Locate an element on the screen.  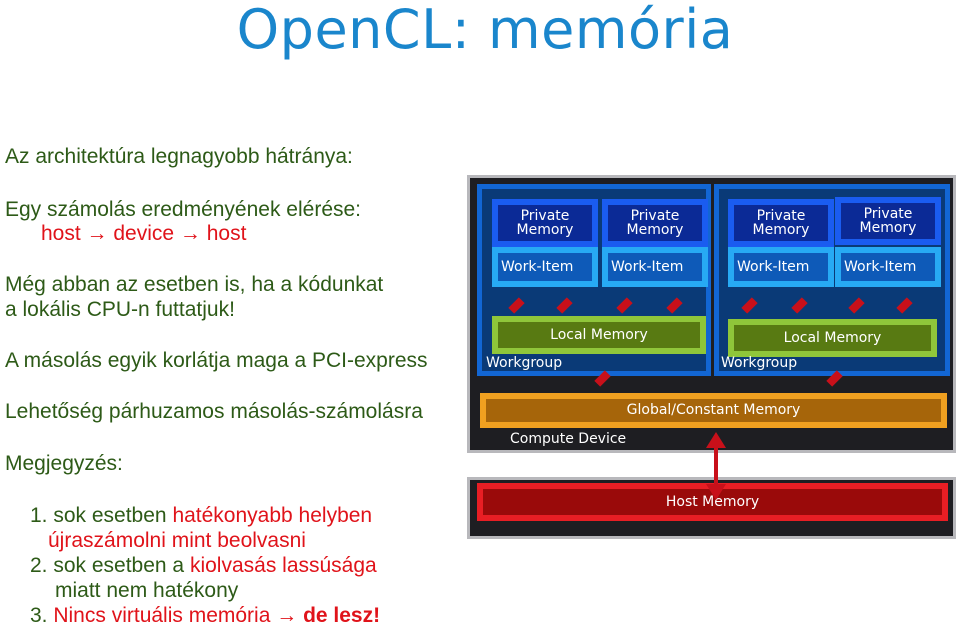
note-highlight: Nincs virtuális memória → is located at coordinates (175, 615).